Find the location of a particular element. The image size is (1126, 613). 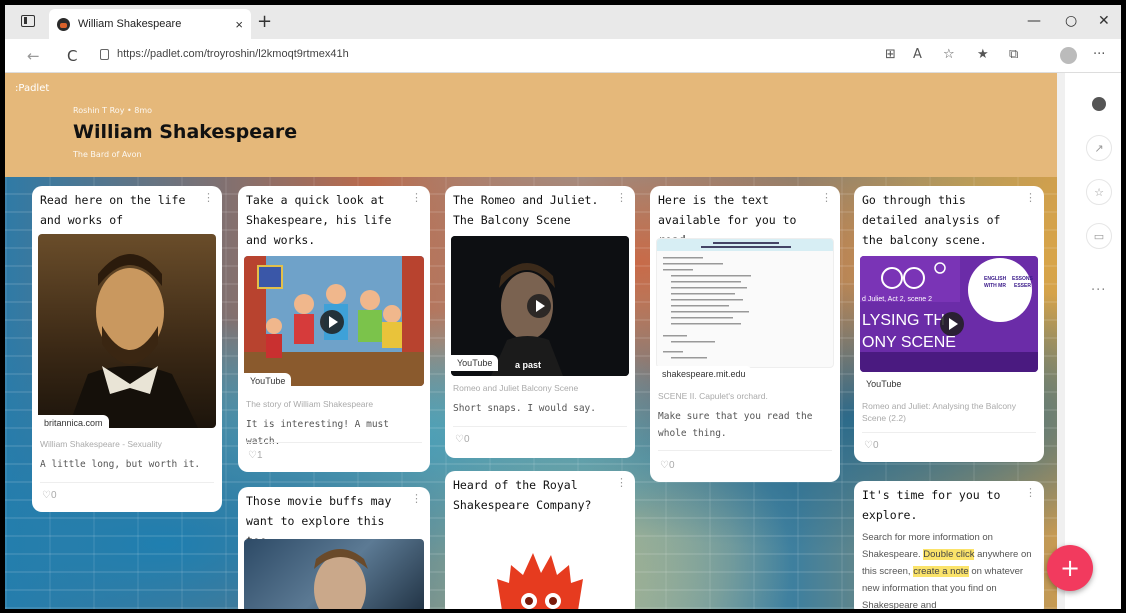

avatar-icon is located at coordinates (1099, 104).